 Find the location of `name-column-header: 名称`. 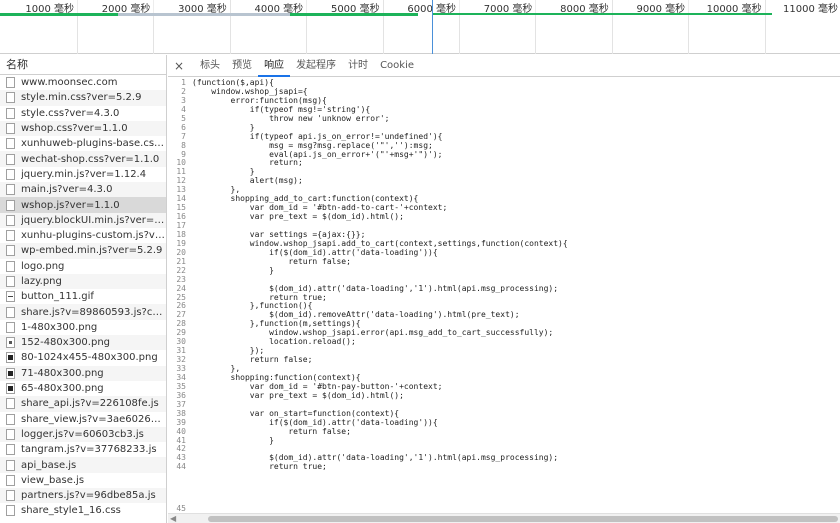

name-column-header: 名称 is located at coordinates (83, 65).